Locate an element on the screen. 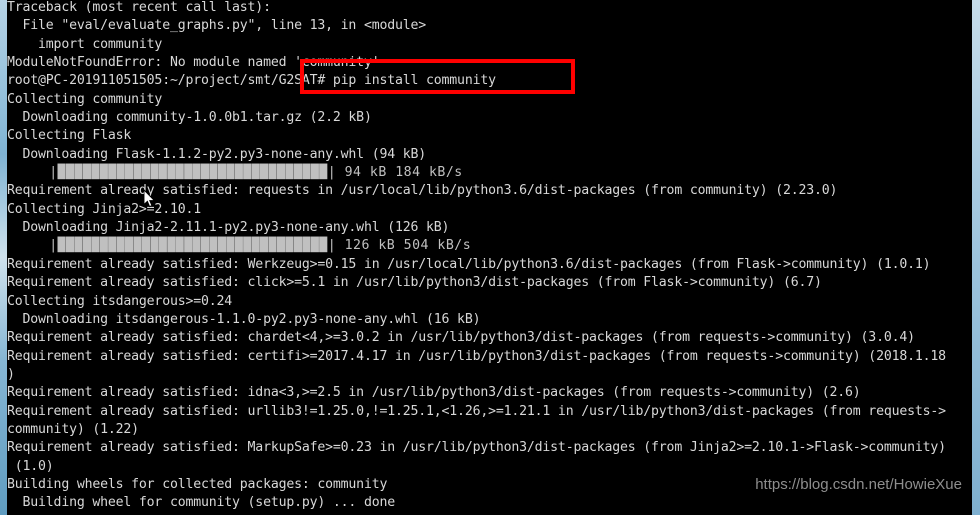 The height and width of the screenshot is (515, 980). terminal-line: Collecting itsdangerous>=0.24 is located at coordinates (120, 301).